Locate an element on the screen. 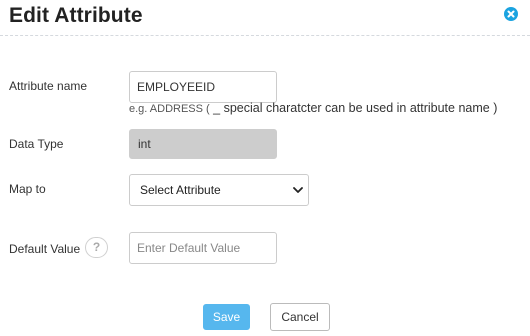  dialog-header: Edit Attribute is located at coordinates (265, 18).